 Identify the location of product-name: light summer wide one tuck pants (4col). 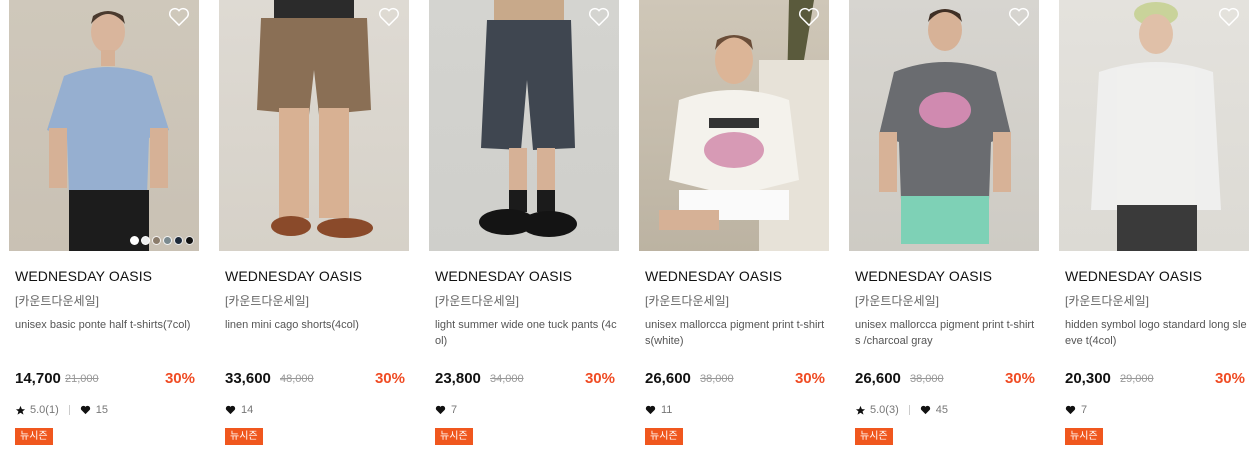
(526, 333).